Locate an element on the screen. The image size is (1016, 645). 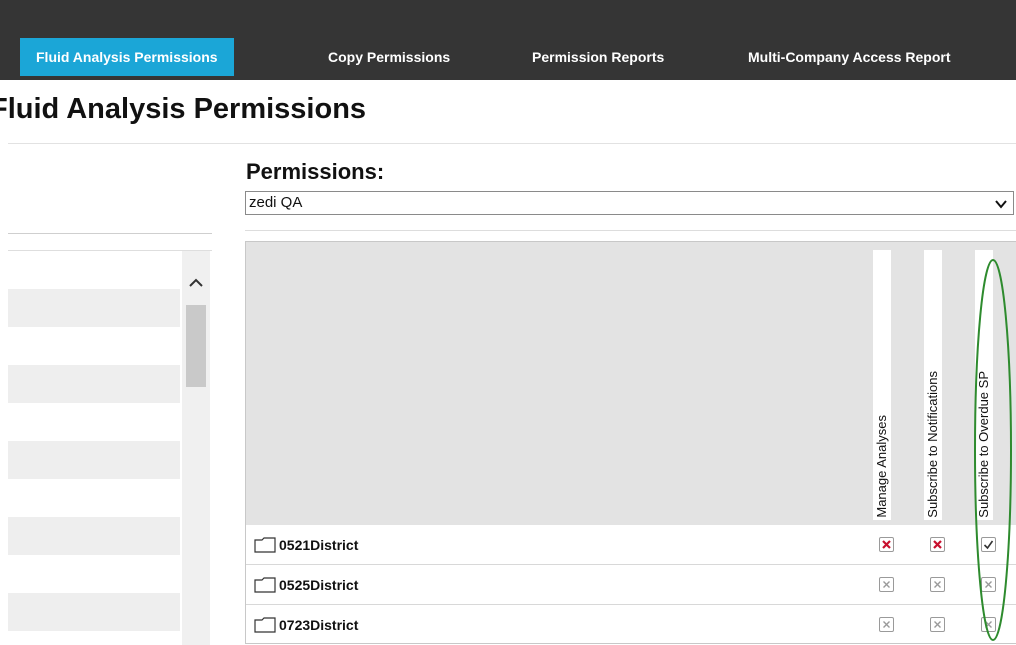
permissions-select: zedi QA is located at coordinates (629, 203).